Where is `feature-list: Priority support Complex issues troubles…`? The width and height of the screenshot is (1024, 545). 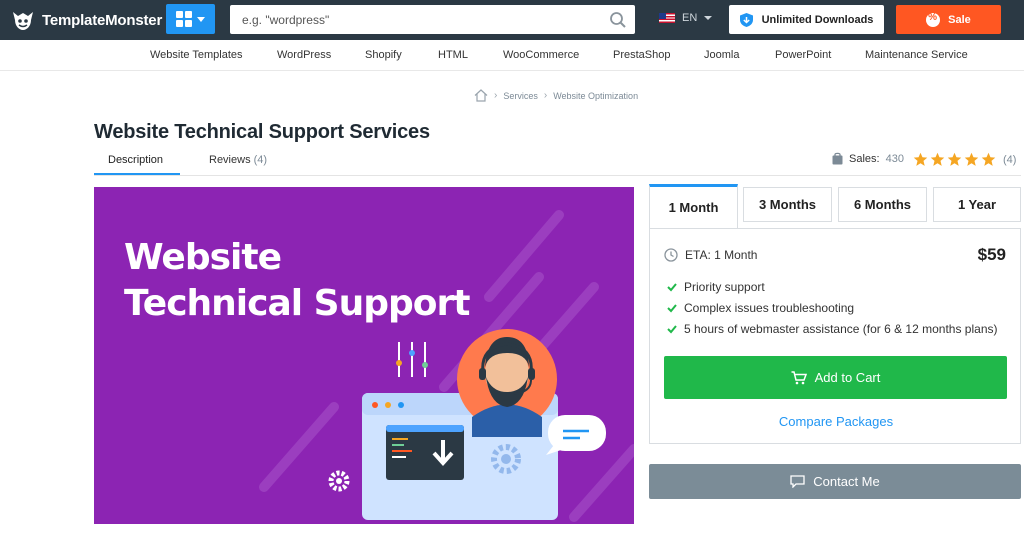
feature-list: Priority support Complex issues troubles… is located at coordinates (832, 307).